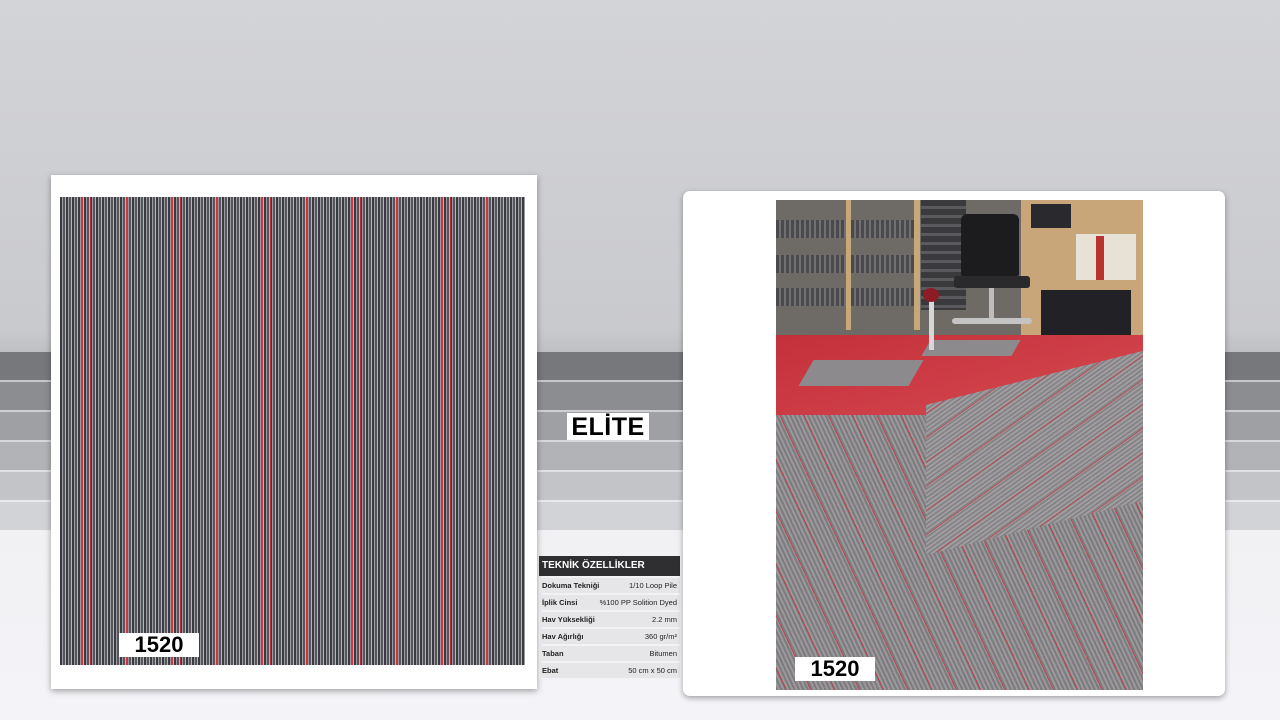 This screenshot has height=720, width=1280. I want to click on spec-row: Ebat 50 cm x 50 cm, so click(609, 670).